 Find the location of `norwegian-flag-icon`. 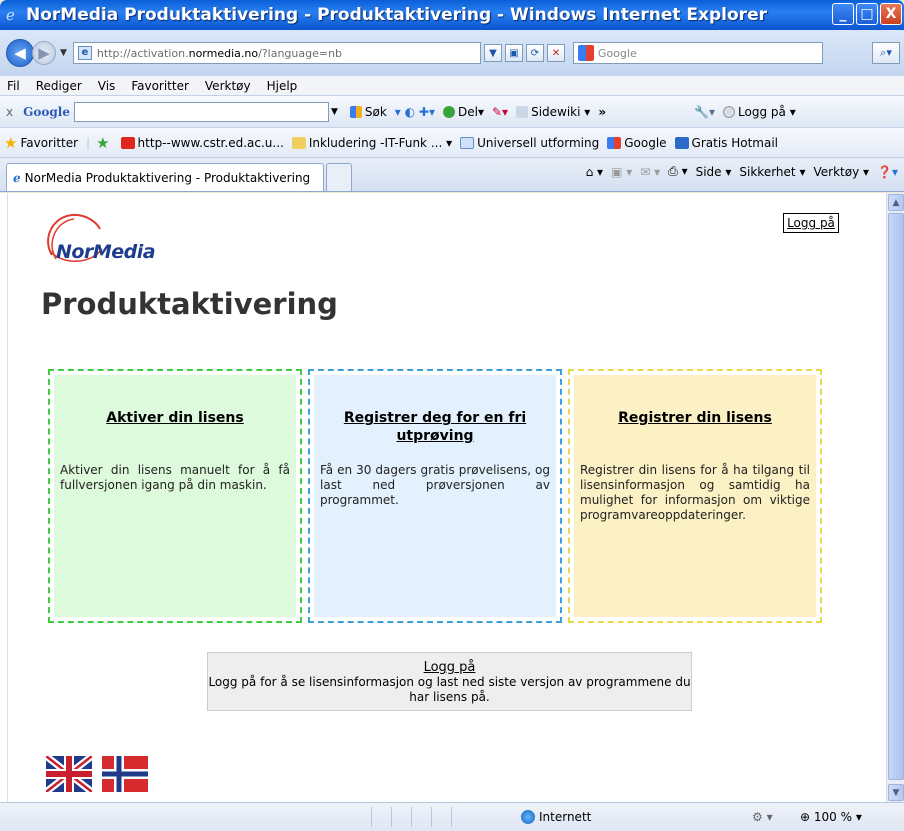

norwegian-flag-icon is located at coordinates (125, 774).